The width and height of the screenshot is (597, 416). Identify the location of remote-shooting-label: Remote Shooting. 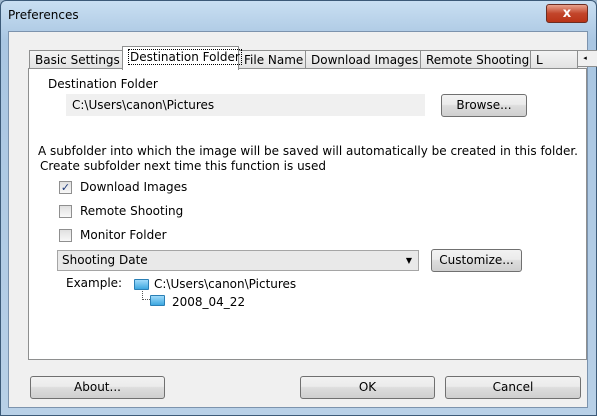
(131, 211).